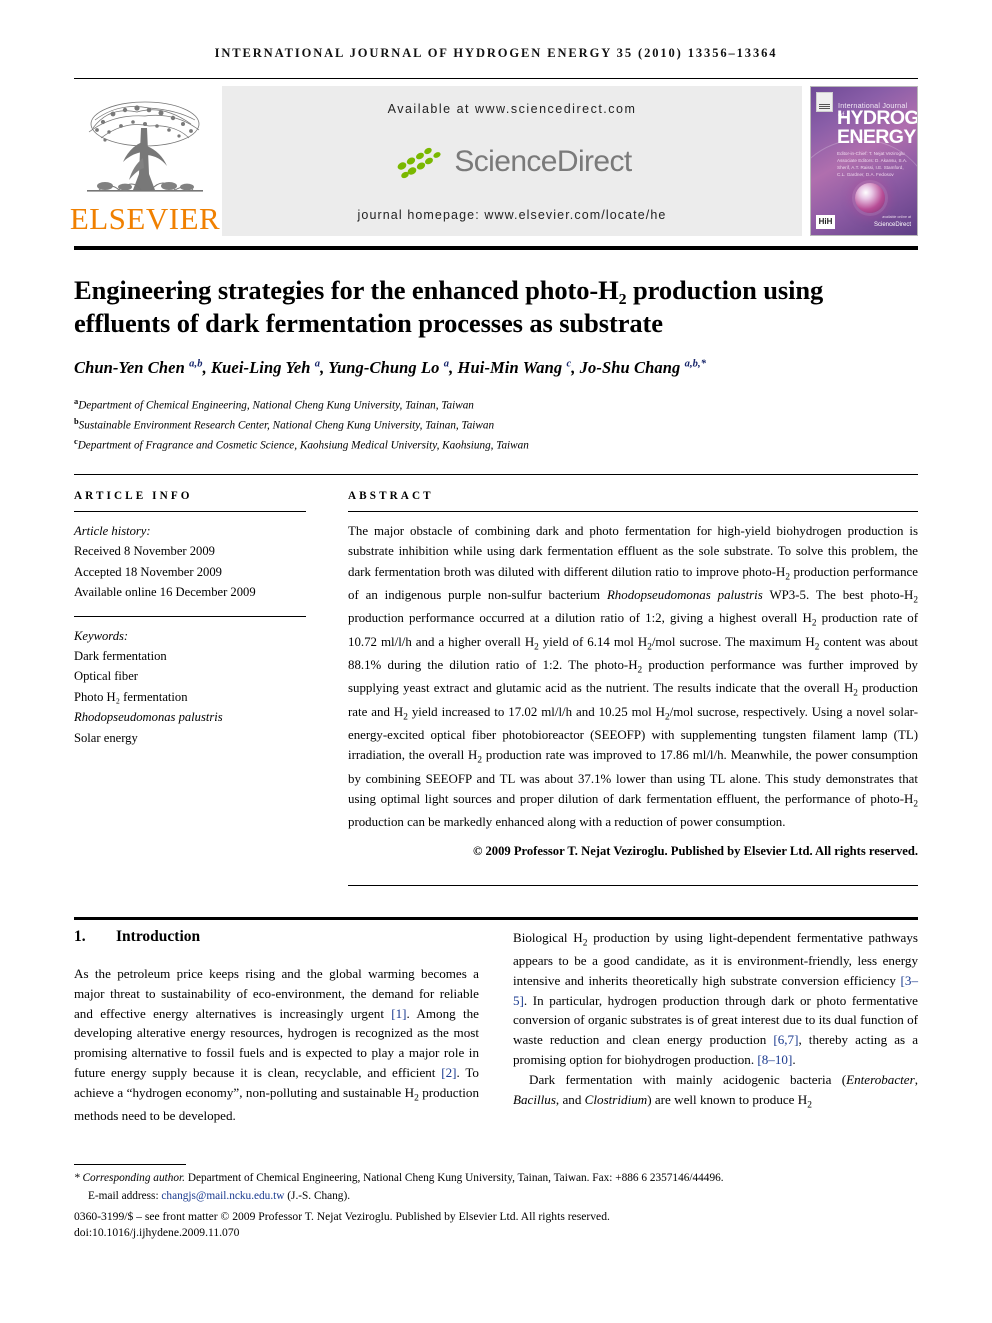 This screenshot has height=1323, width=992. What do you see at coordinates (145, 218) in the screenshot?
I see `elsevier-wordmark: ELSEVIER` at bounding box center [145, 218].